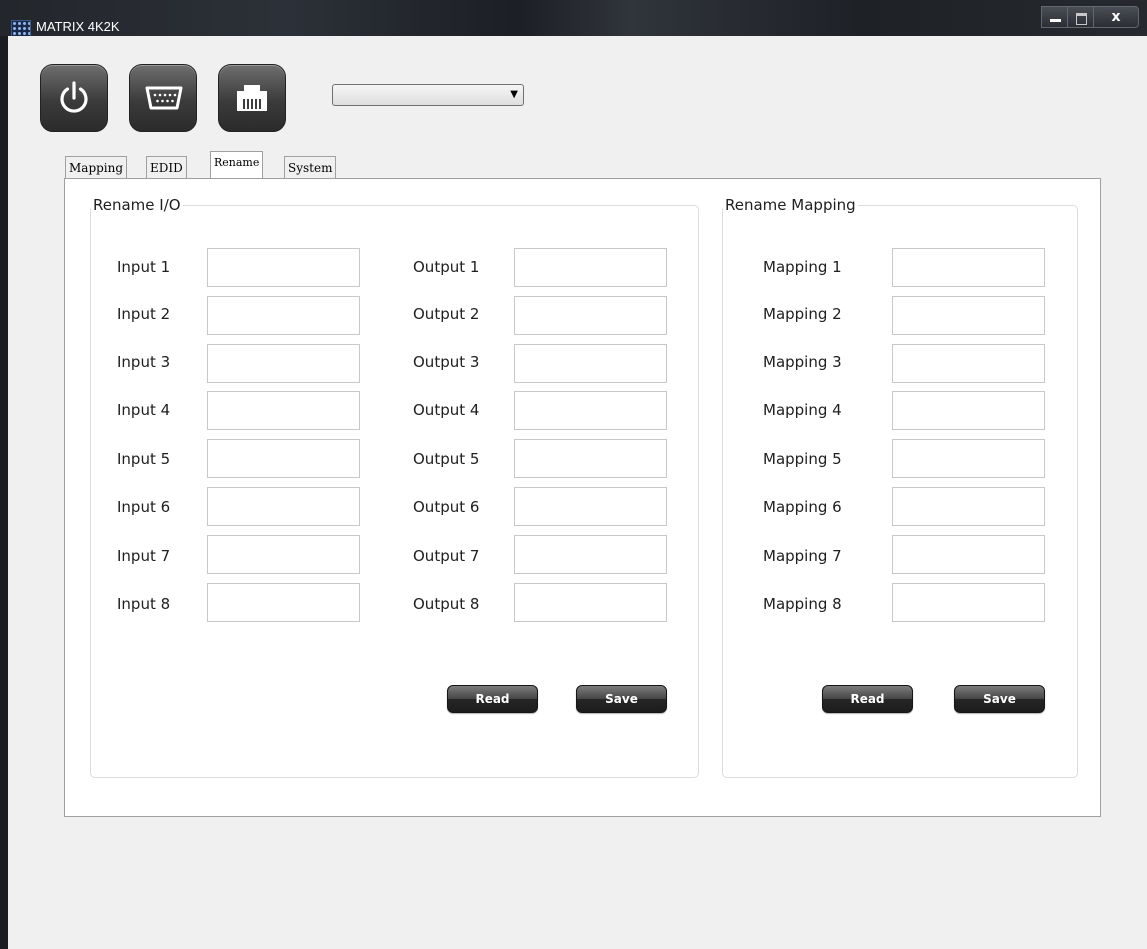 Image resolution: width=1147 pixels, height=949 pixels. I want to click on mapping-label: Mapping 5, so click(802, 459).